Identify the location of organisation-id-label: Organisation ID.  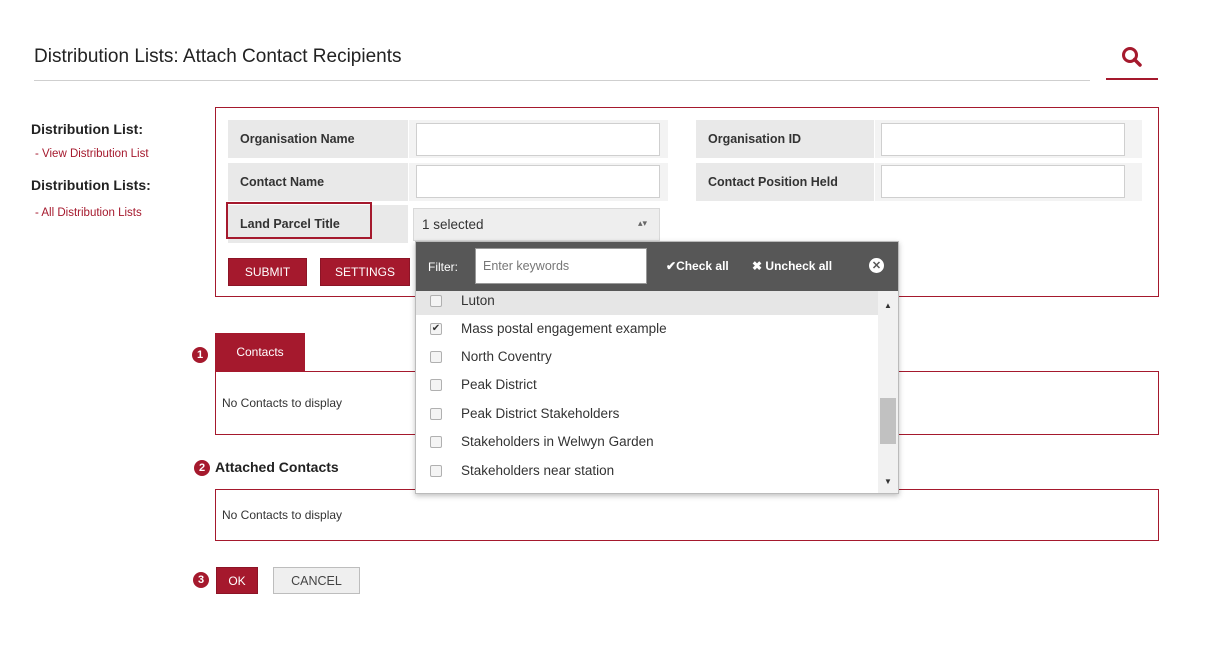
(785, 139).